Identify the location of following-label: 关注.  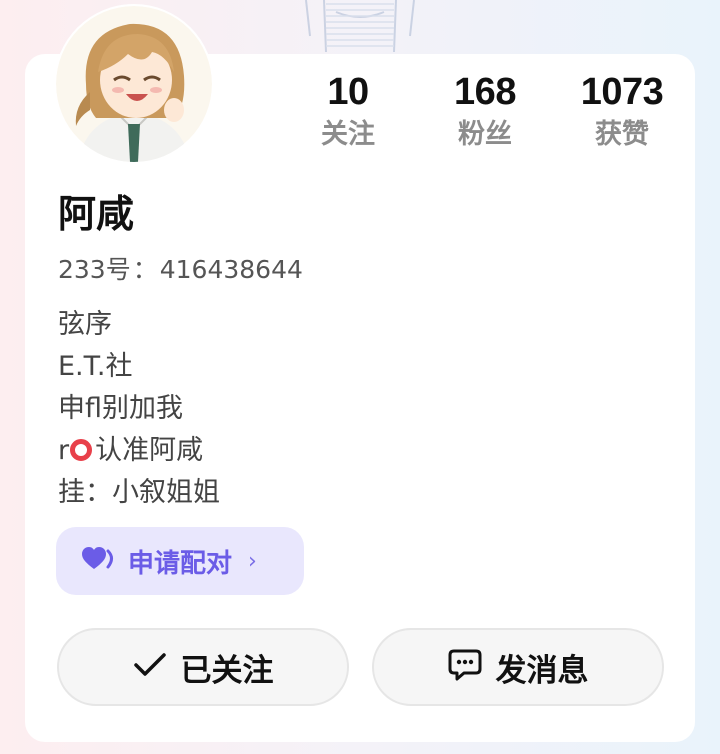
(348, 134).